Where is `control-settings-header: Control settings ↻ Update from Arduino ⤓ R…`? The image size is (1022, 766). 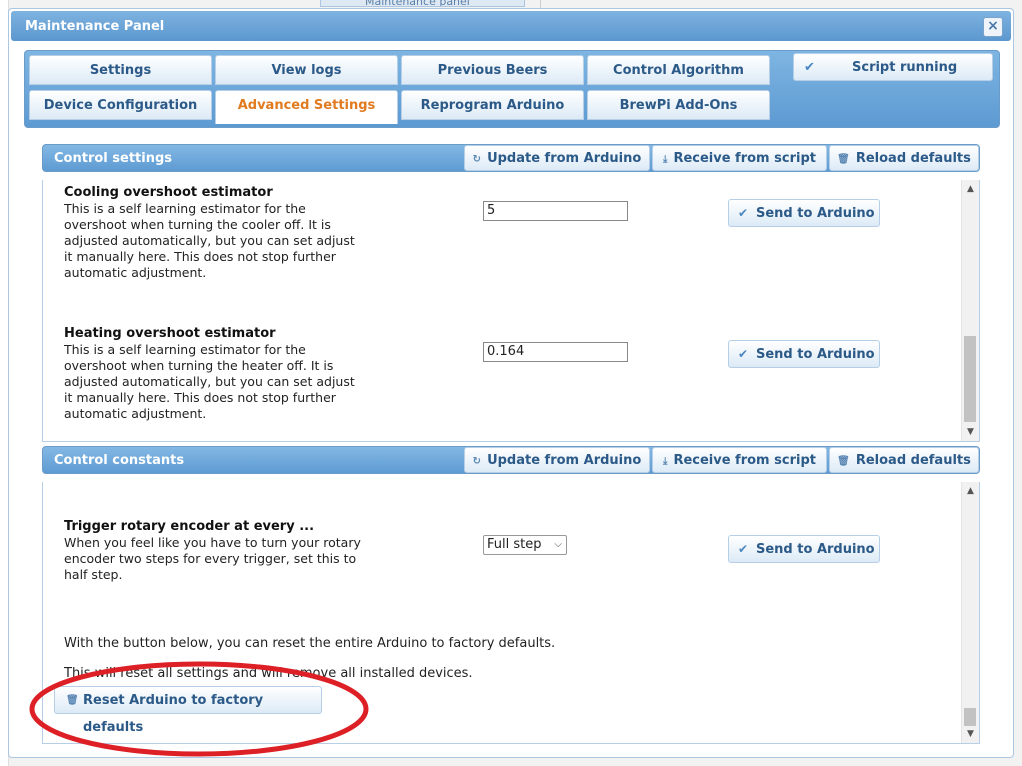 control-settings-header: Control settings ↻ Update from Arduino ⤓ R… is located at coordinates (511, 158).